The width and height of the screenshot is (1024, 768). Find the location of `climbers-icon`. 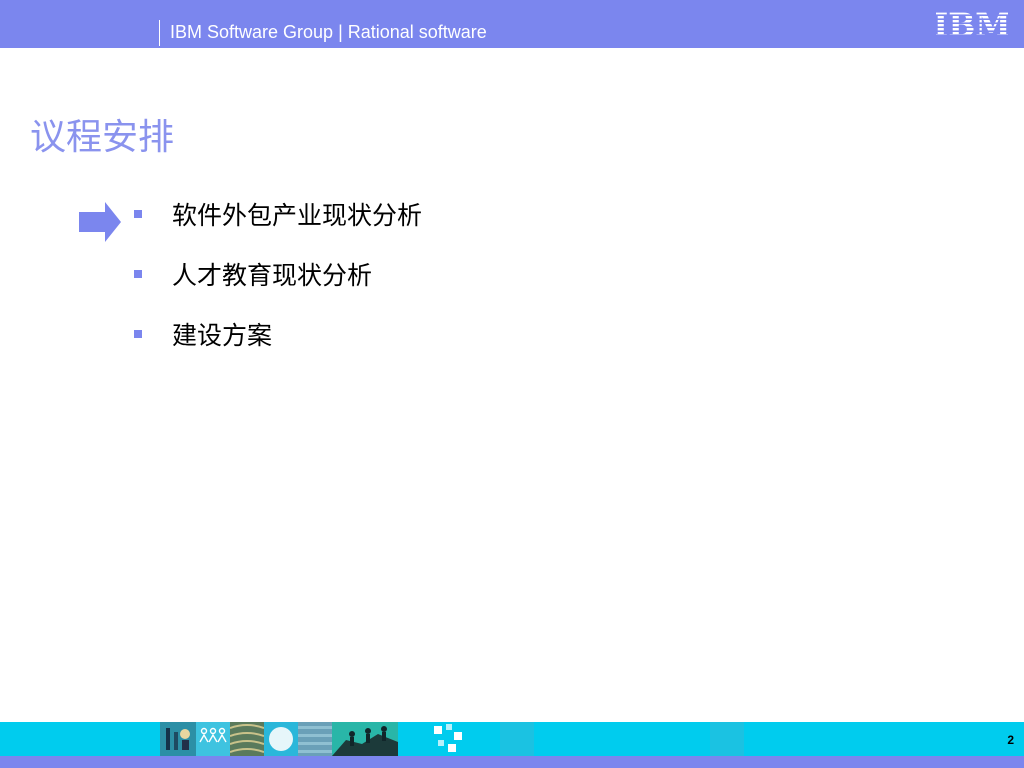

climbers-icon is located at coordinates (365, 739).